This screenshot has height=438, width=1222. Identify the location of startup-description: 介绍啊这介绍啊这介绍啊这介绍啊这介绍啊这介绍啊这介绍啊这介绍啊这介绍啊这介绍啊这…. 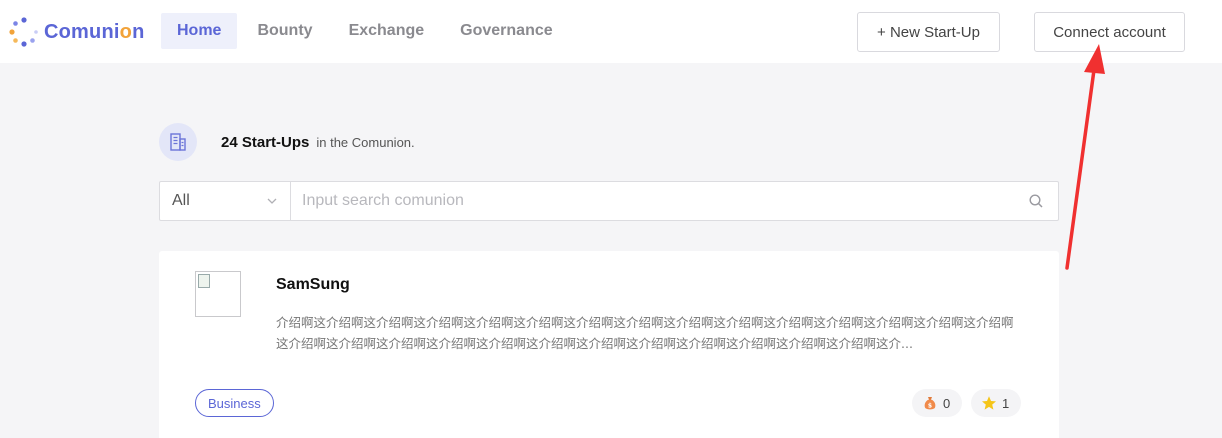
(645, 333).